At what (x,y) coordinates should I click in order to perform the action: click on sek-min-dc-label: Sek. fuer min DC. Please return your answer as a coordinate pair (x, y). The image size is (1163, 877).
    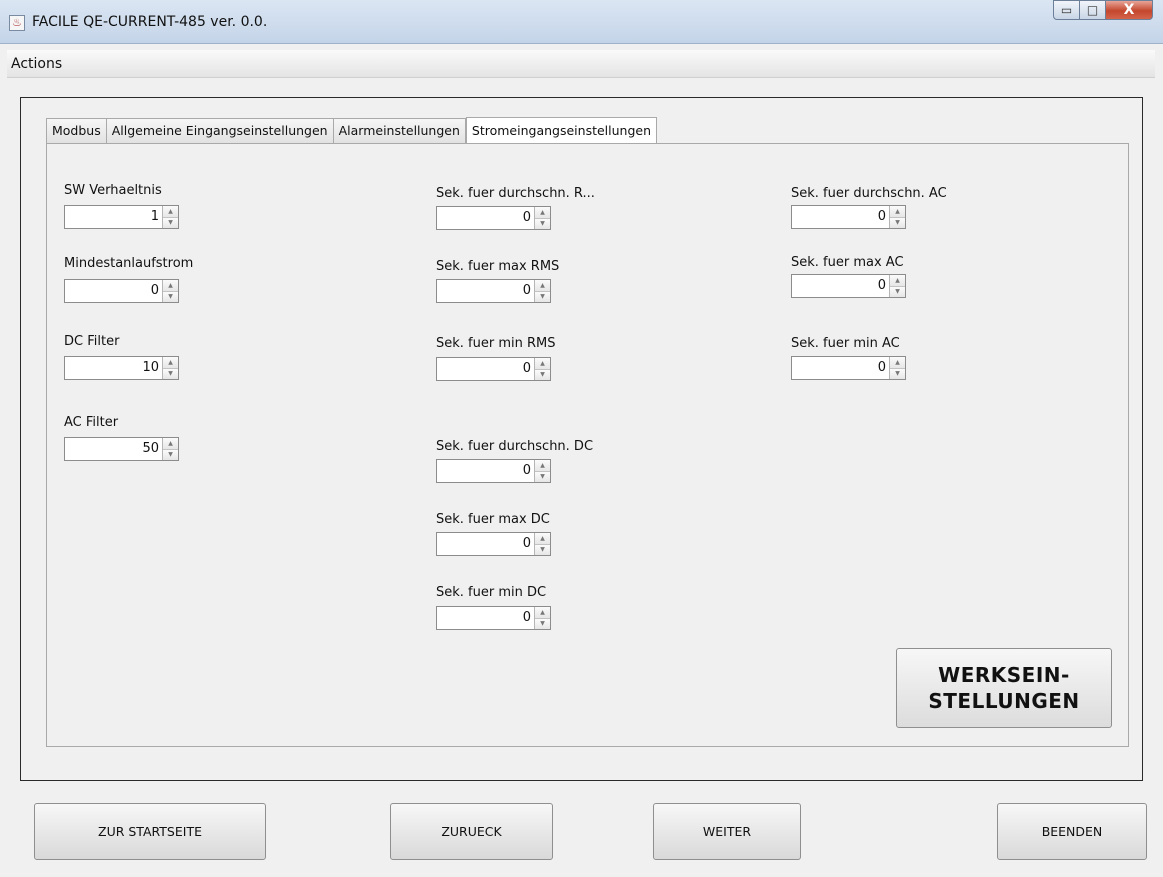
    Looking at the image, I should click on (491, 592).